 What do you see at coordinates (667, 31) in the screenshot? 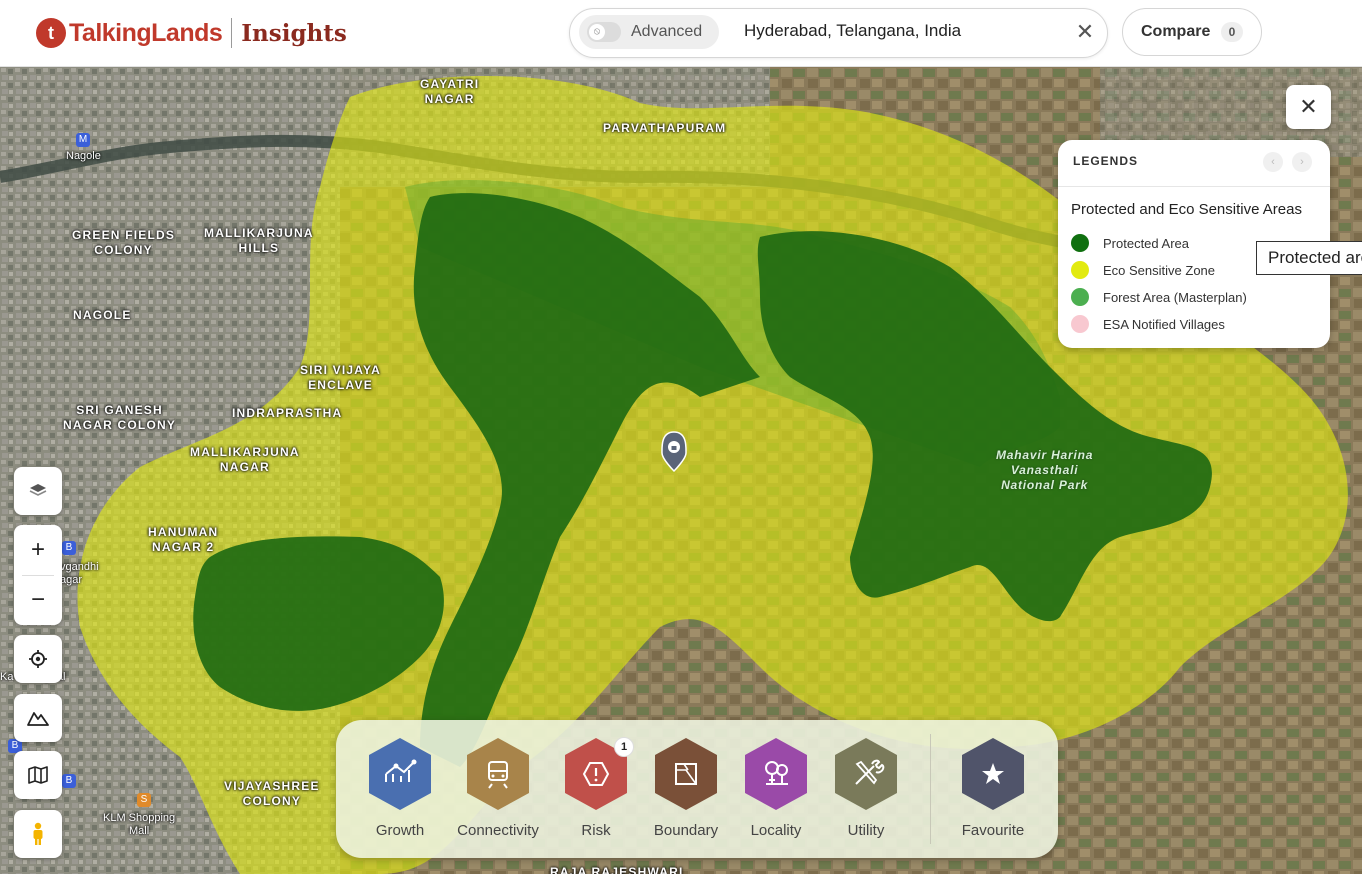
I see `advanced-label: Advanced` at bounding box center [667, 31].